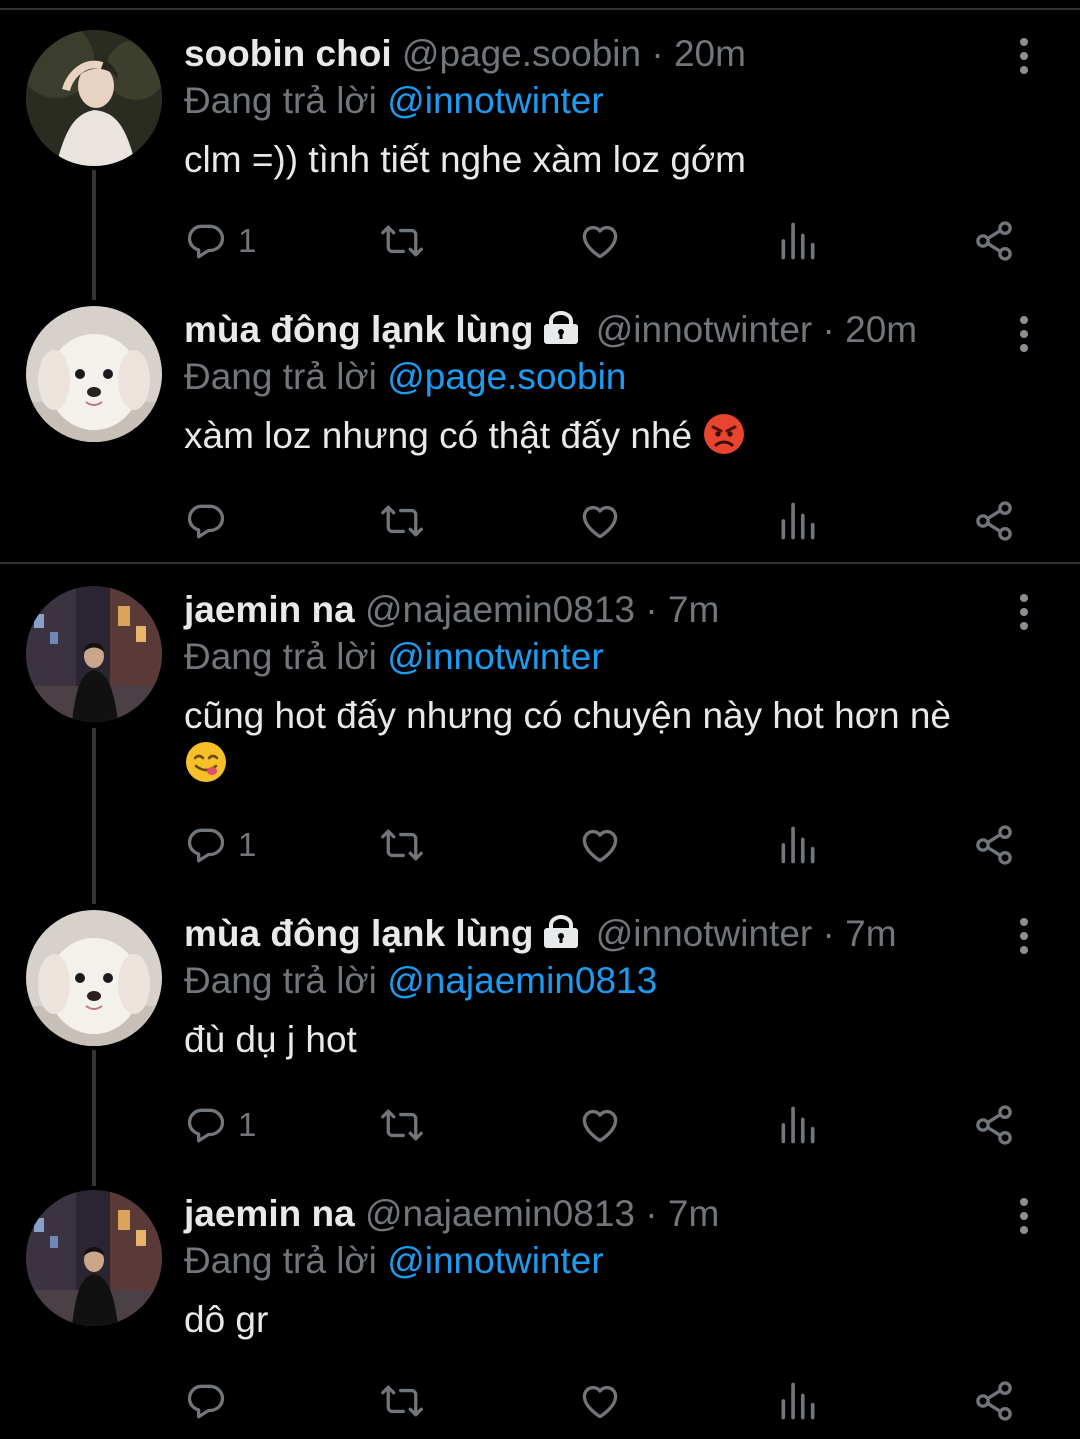 This screenshot has width=1080, height=1439. I want to click on replying-to: Đang trả lời @innotwinter, so click(599, 1261).